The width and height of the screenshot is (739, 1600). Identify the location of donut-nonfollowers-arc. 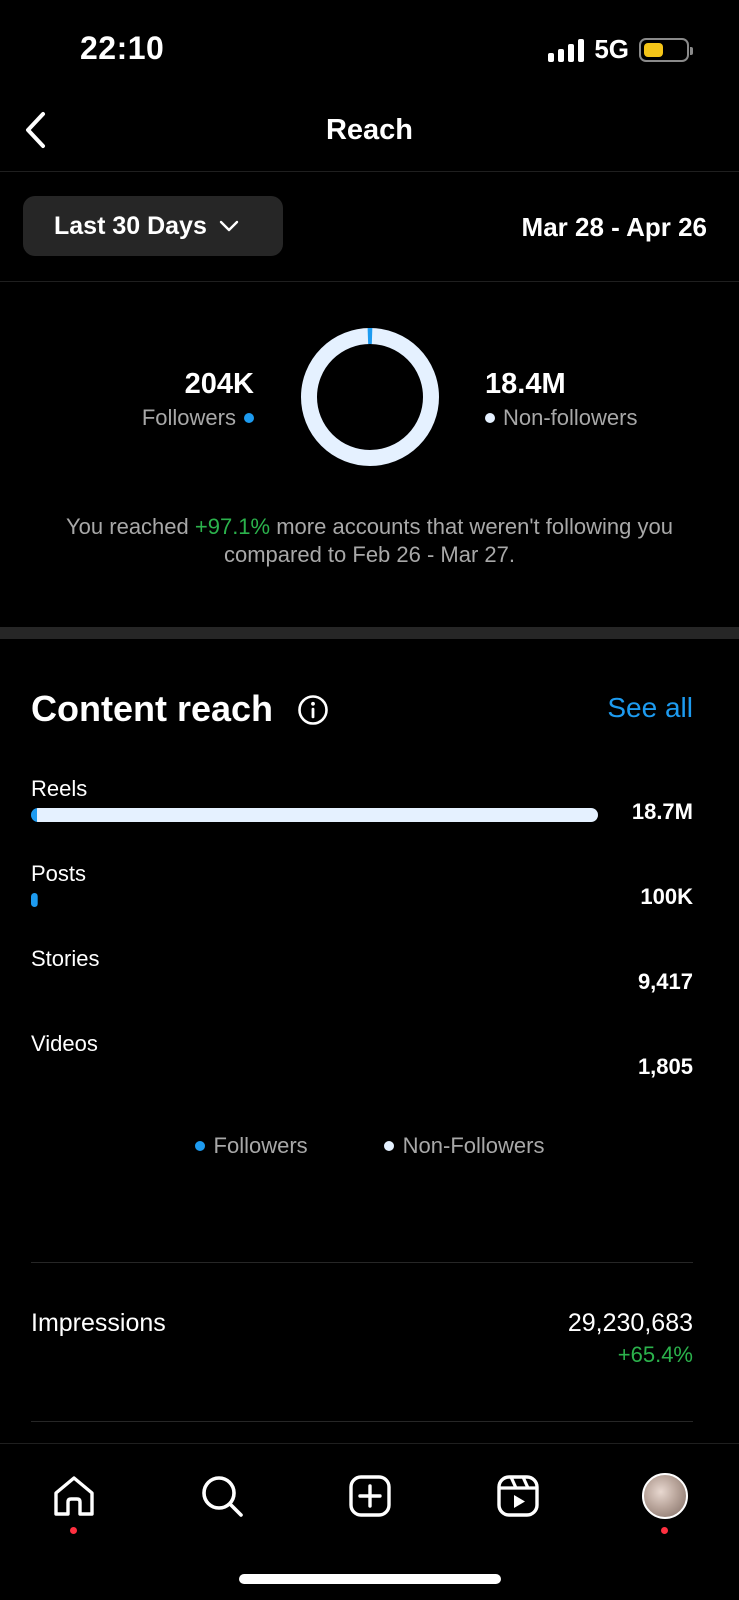
(370, 397).